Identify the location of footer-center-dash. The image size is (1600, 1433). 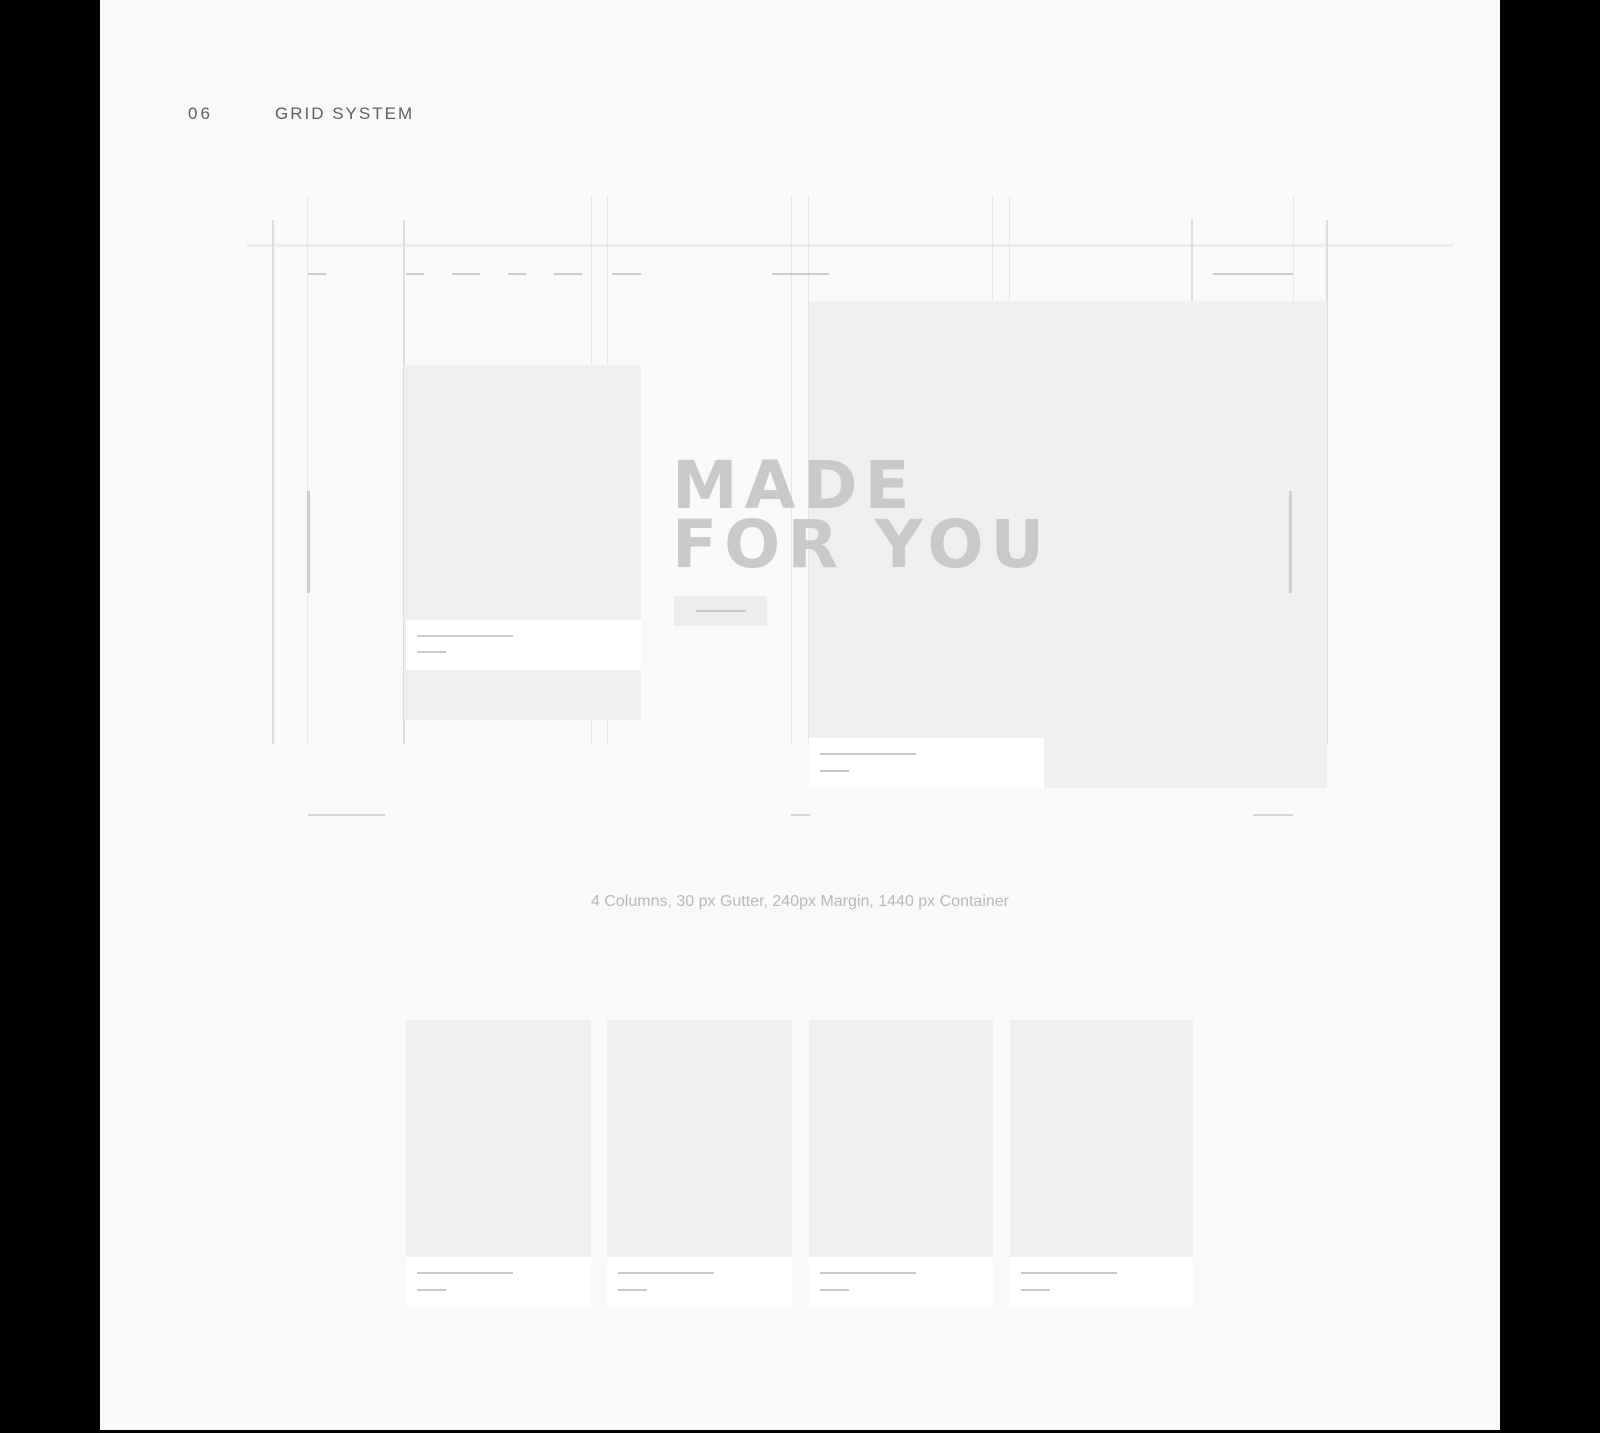
(800, 815).